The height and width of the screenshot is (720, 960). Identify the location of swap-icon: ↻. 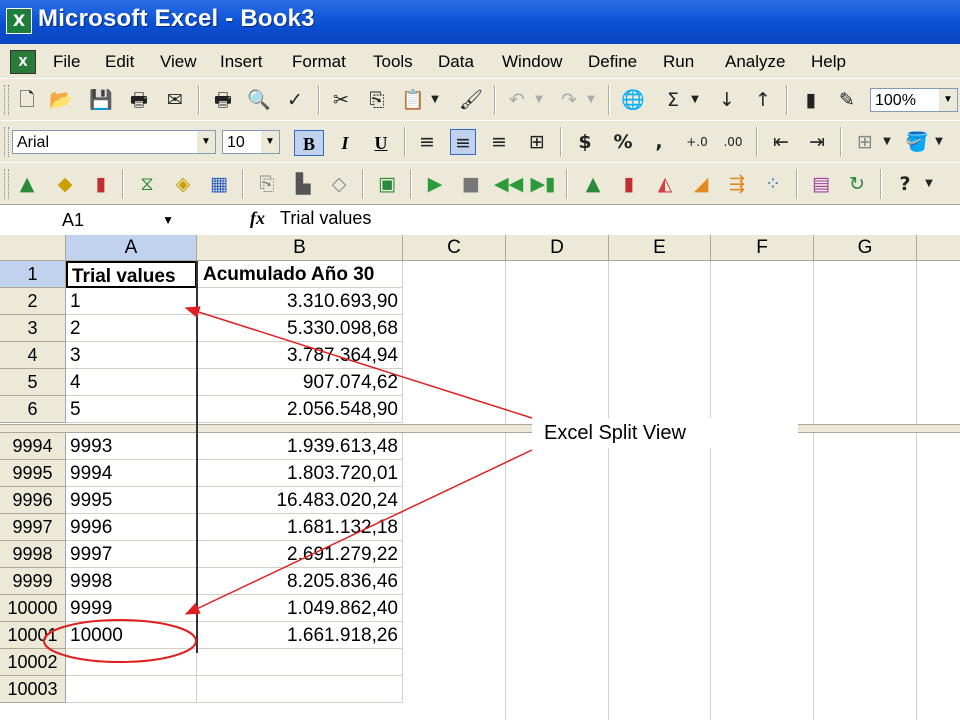
(857, 184).